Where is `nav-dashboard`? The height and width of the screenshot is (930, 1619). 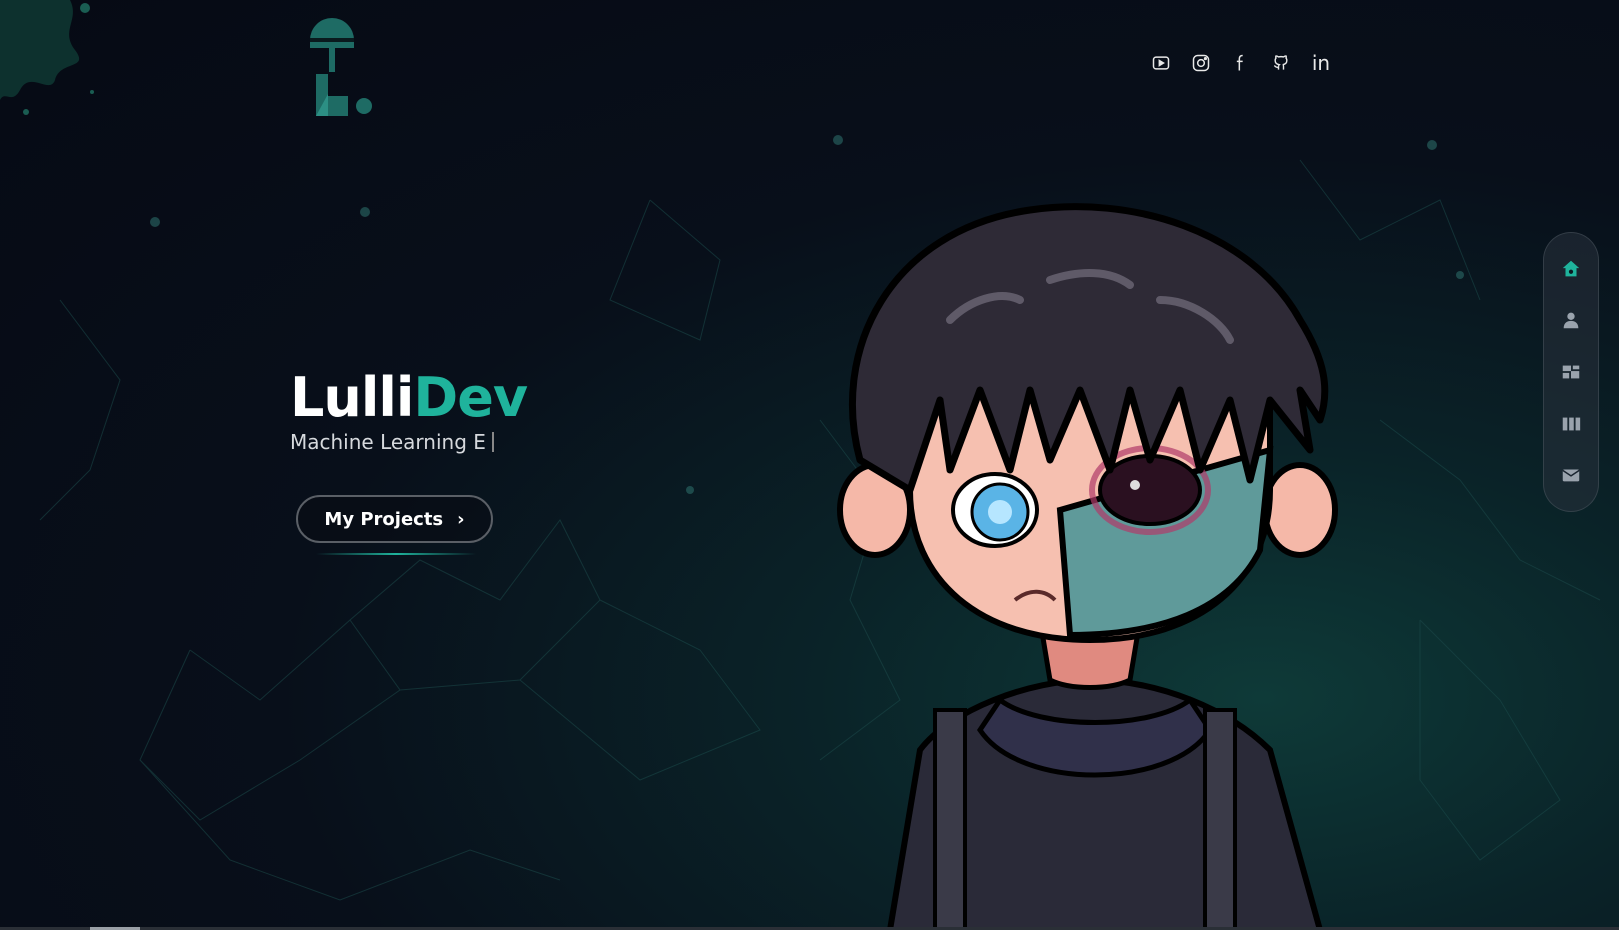
nav-dashboard is located at coordinates (1571, 372).